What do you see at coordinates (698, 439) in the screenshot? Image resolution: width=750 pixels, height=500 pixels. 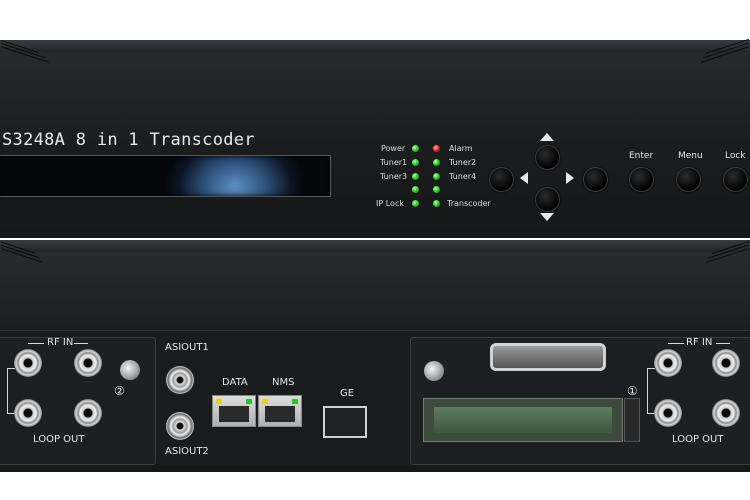 I see `loop-out-label-right: LOOP OUT` at bounding box center [698, 439].